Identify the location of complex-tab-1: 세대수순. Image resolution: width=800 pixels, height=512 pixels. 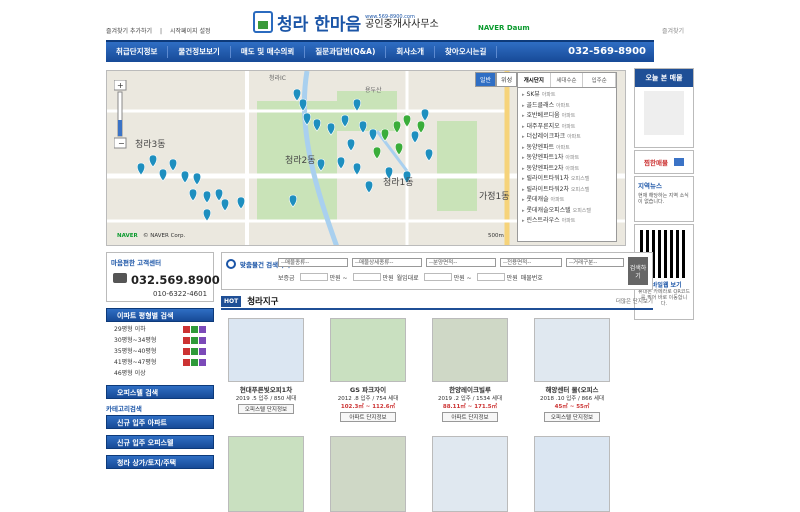
(567, 80).